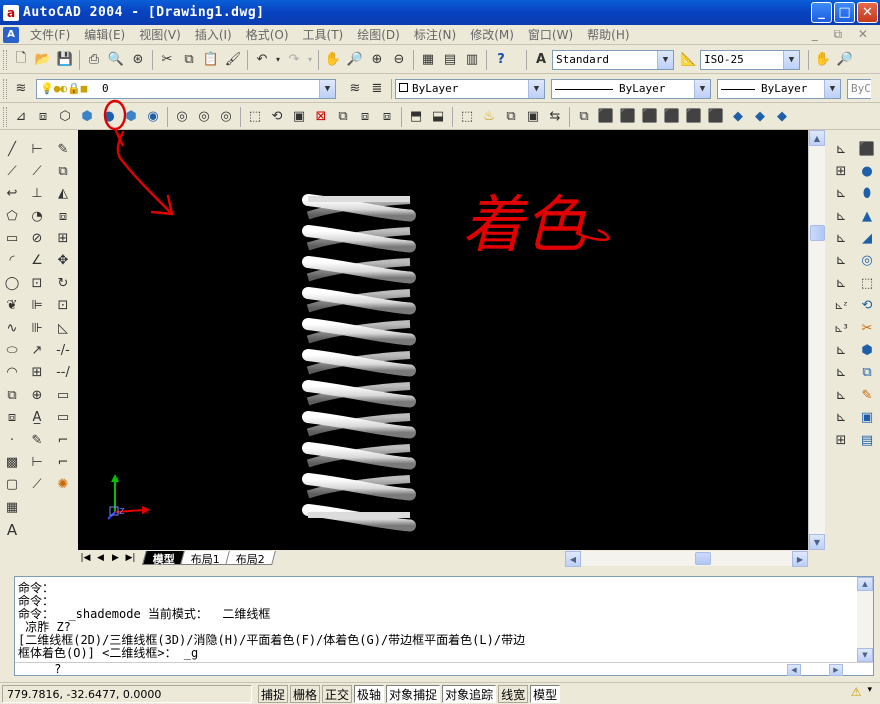 Image resolution: width=880 pixels, height=704 pixels. What do you see at coordinates (11, 34) in the screenshot?
I see `document-icon: A` at bounding box center [11, 34].